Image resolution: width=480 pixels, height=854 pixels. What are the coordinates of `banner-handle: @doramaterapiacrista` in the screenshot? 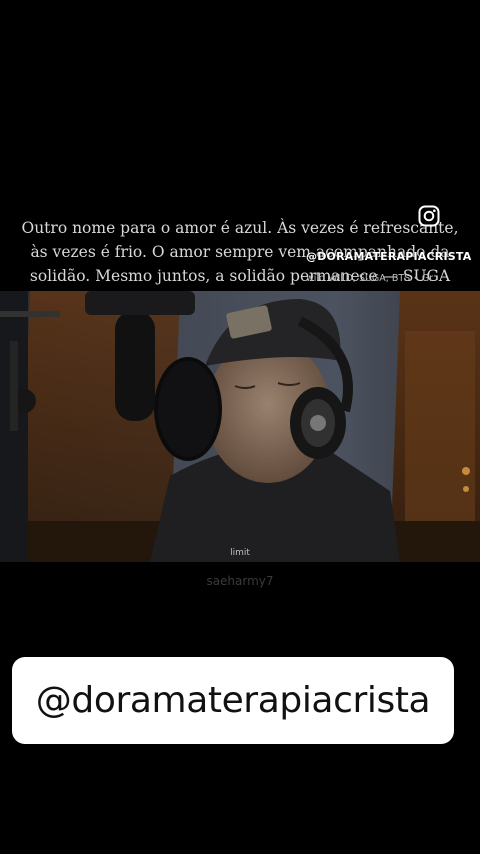 It's located at (233, 700).